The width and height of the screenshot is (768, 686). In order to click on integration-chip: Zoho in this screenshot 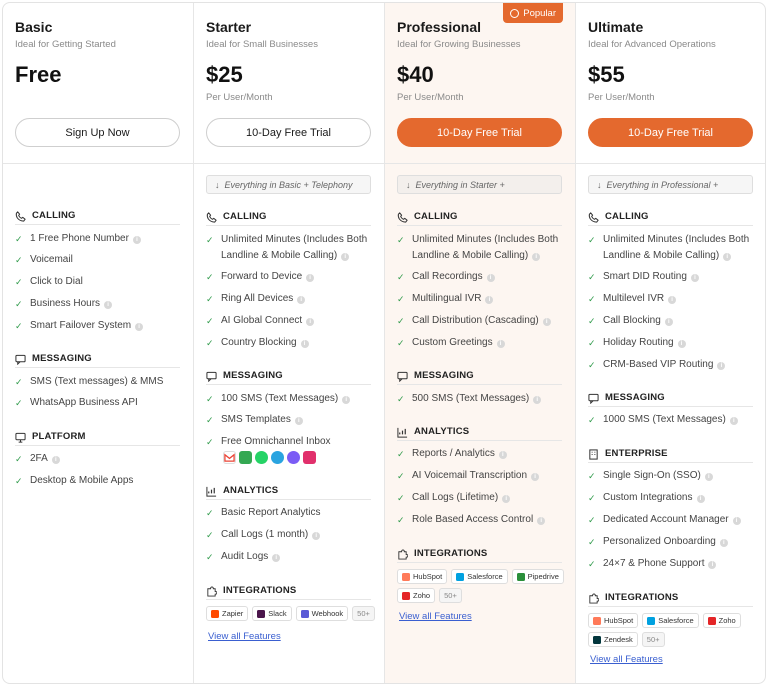, I will do `click(721, 620)`.